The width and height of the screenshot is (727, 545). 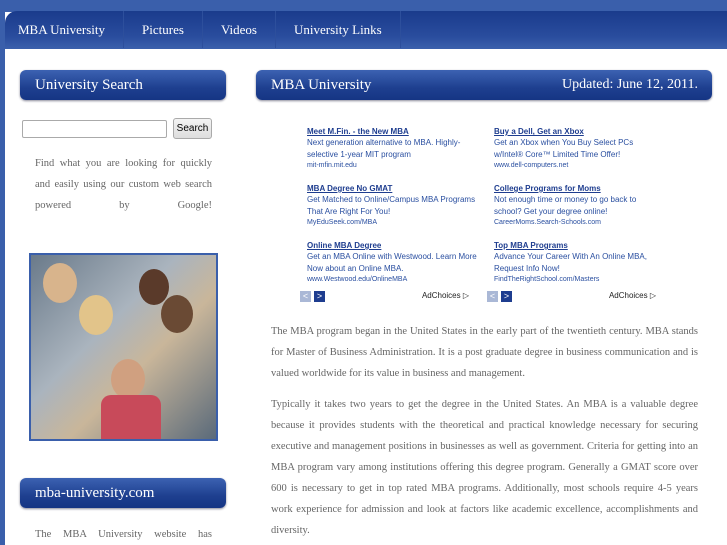 I want to click on ad-nav-1: < > AdChoices ▷, so click(x=387, y=297).